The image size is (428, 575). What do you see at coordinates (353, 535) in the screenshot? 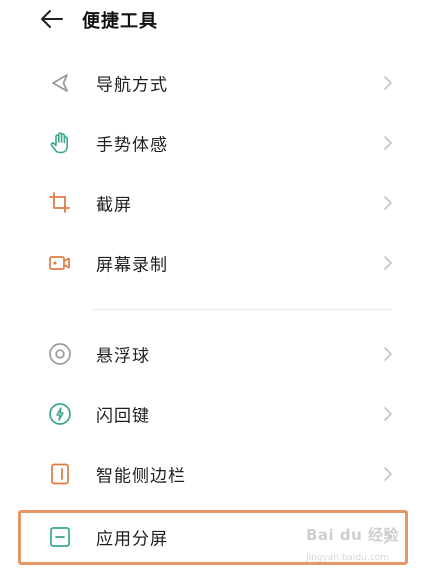
I see `watermark: Bai du 经验` at bounding box center [353, 535].